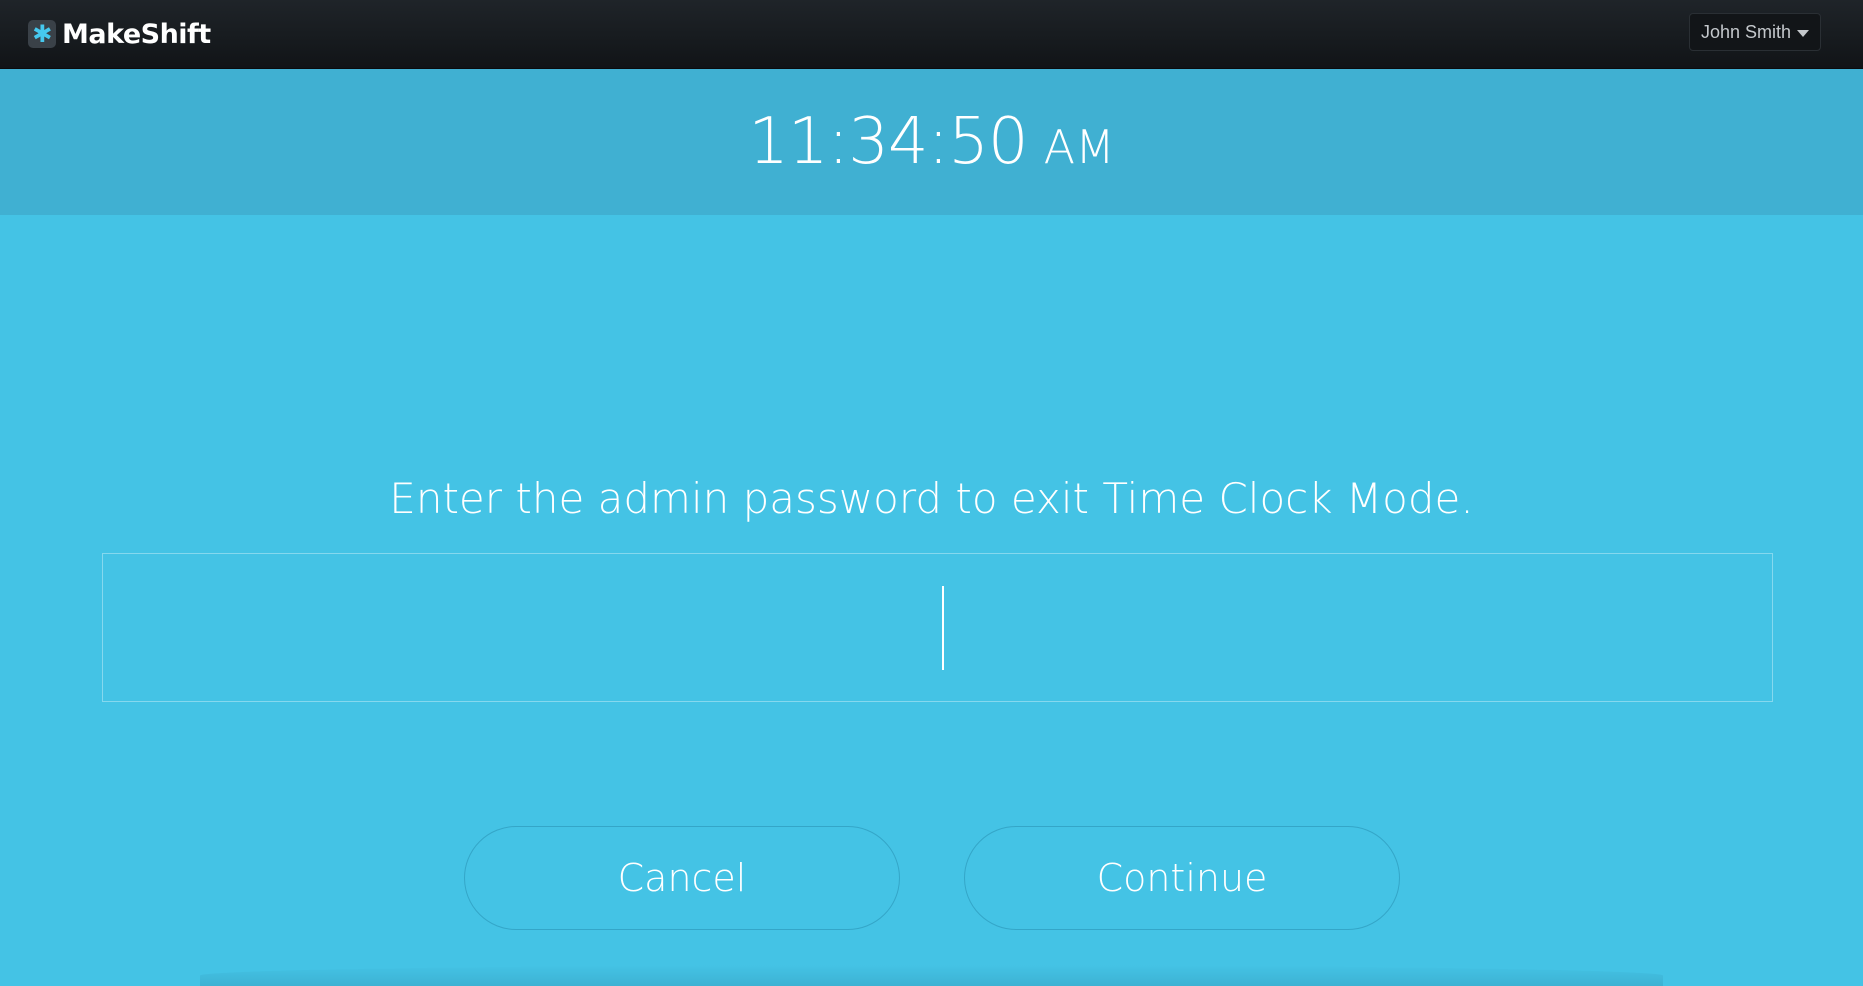 Image resolution: width=1863 pixels, height=986 pixels. Describe the element at coordinates (136, 34) in the screenshot. I see `app-name: MakeShift` at that location.